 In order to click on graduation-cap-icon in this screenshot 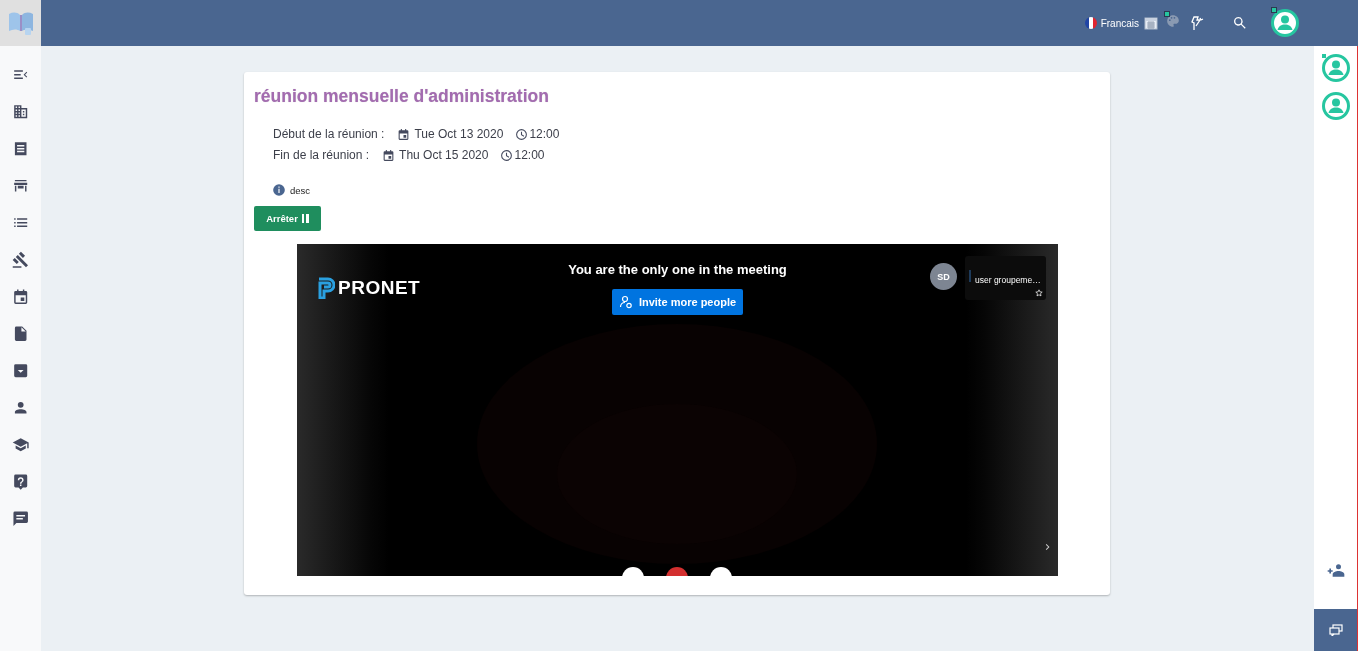, I will do `click(20, 444)`.